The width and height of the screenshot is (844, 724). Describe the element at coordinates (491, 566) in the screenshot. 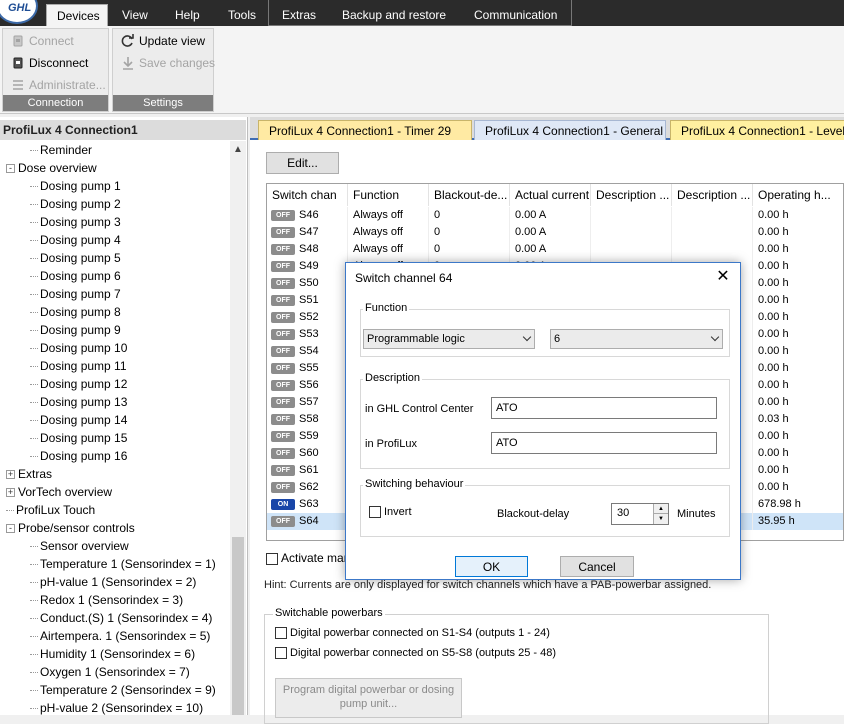

I see `ok-button: OK` at that location.